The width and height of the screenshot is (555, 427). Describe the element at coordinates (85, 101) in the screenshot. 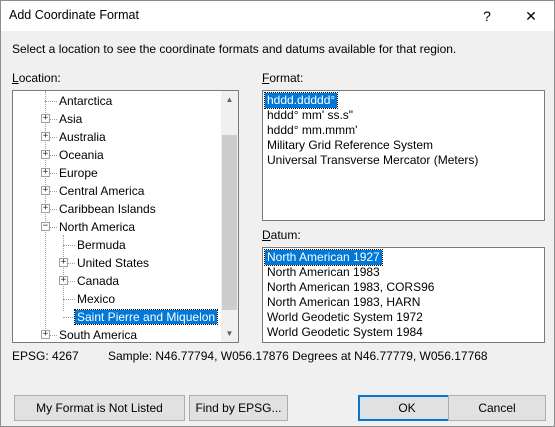

I see `tree-item-antarctica: Antarctica` at that location.